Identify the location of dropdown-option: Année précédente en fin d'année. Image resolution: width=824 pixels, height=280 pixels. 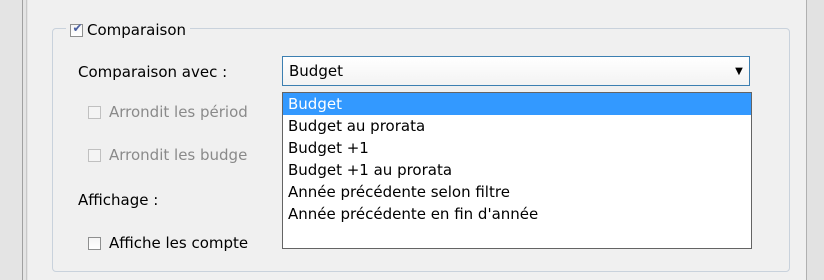
(517, 214).